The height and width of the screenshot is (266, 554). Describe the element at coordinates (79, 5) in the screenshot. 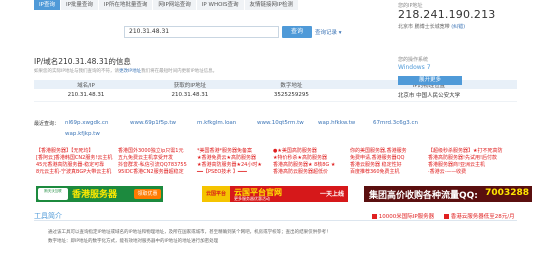

I see `tab-ip-batch: IP批量查询` at that location.